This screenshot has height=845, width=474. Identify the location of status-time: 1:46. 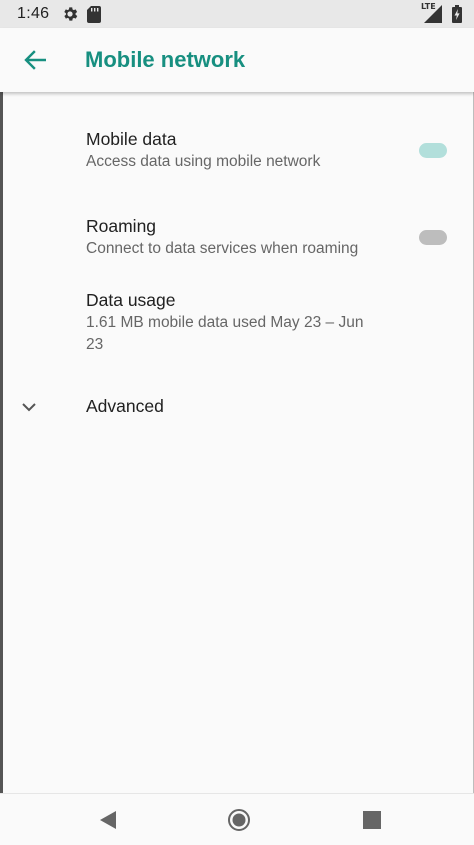
(33, 13).